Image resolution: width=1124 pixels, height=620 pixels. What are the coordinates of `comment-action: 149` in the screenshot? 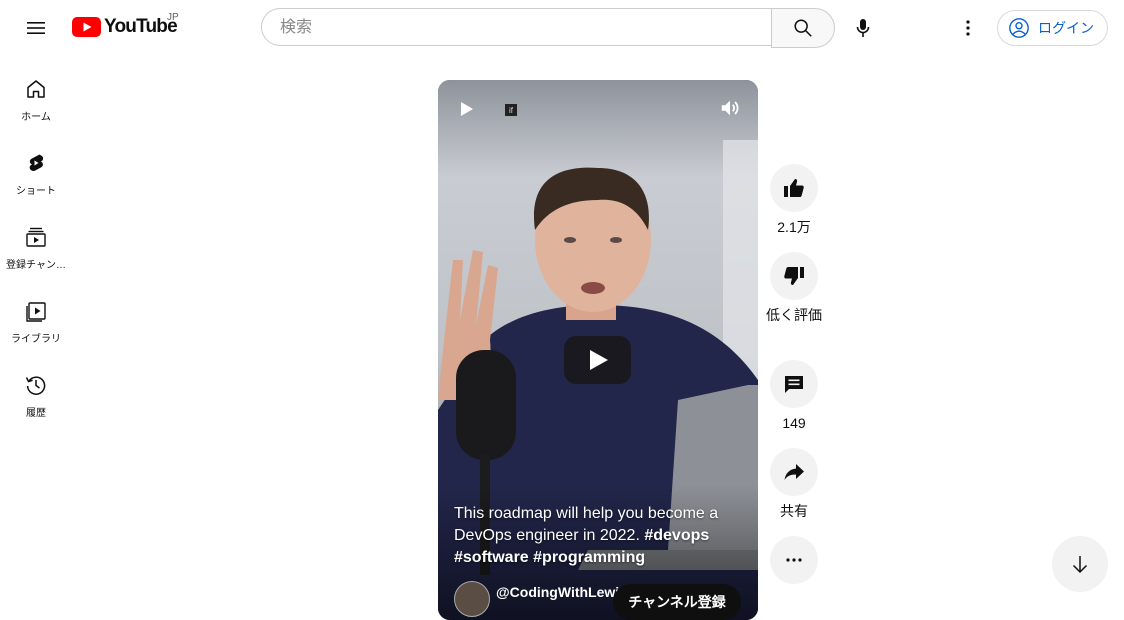 It's located at (794, 396).